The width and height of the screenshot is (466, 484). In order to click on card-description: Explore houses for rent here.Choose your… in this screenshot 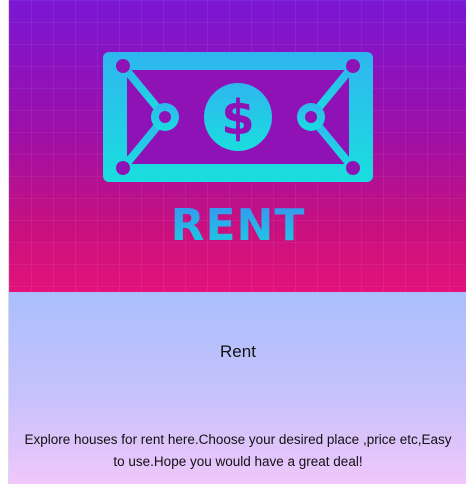, I will do `click(238, 450)`.